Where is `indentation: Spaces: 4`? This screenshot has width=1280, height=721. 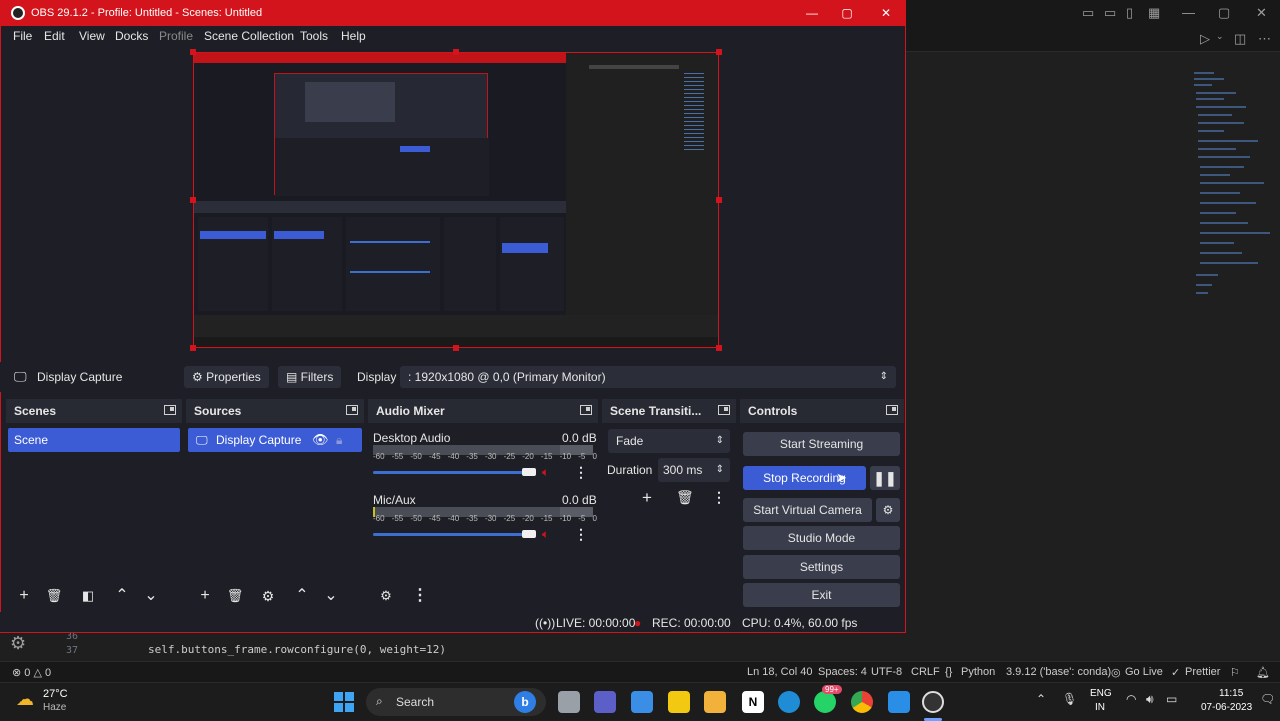
indentation: Spaces: 4 is located at coordinates (842, 672).